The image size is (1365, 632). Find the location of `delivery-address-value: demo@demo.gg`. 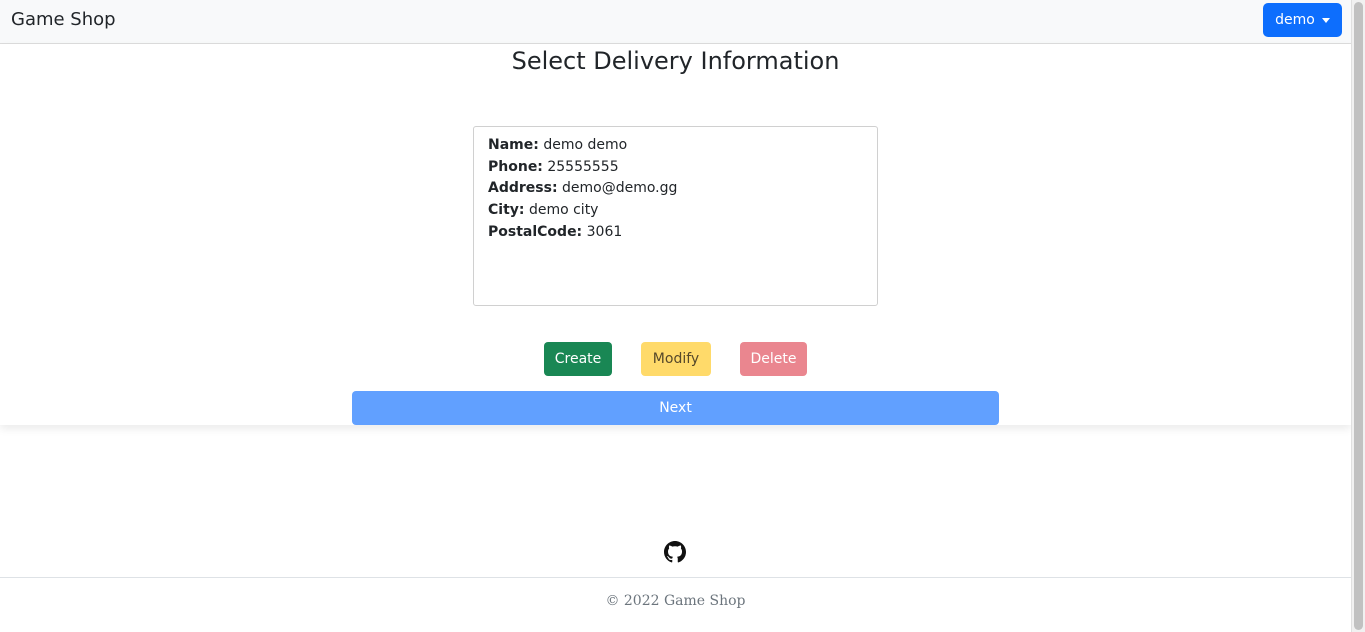

delivery-address-value: demo@demo.gg is located at coordinates (620, 188).